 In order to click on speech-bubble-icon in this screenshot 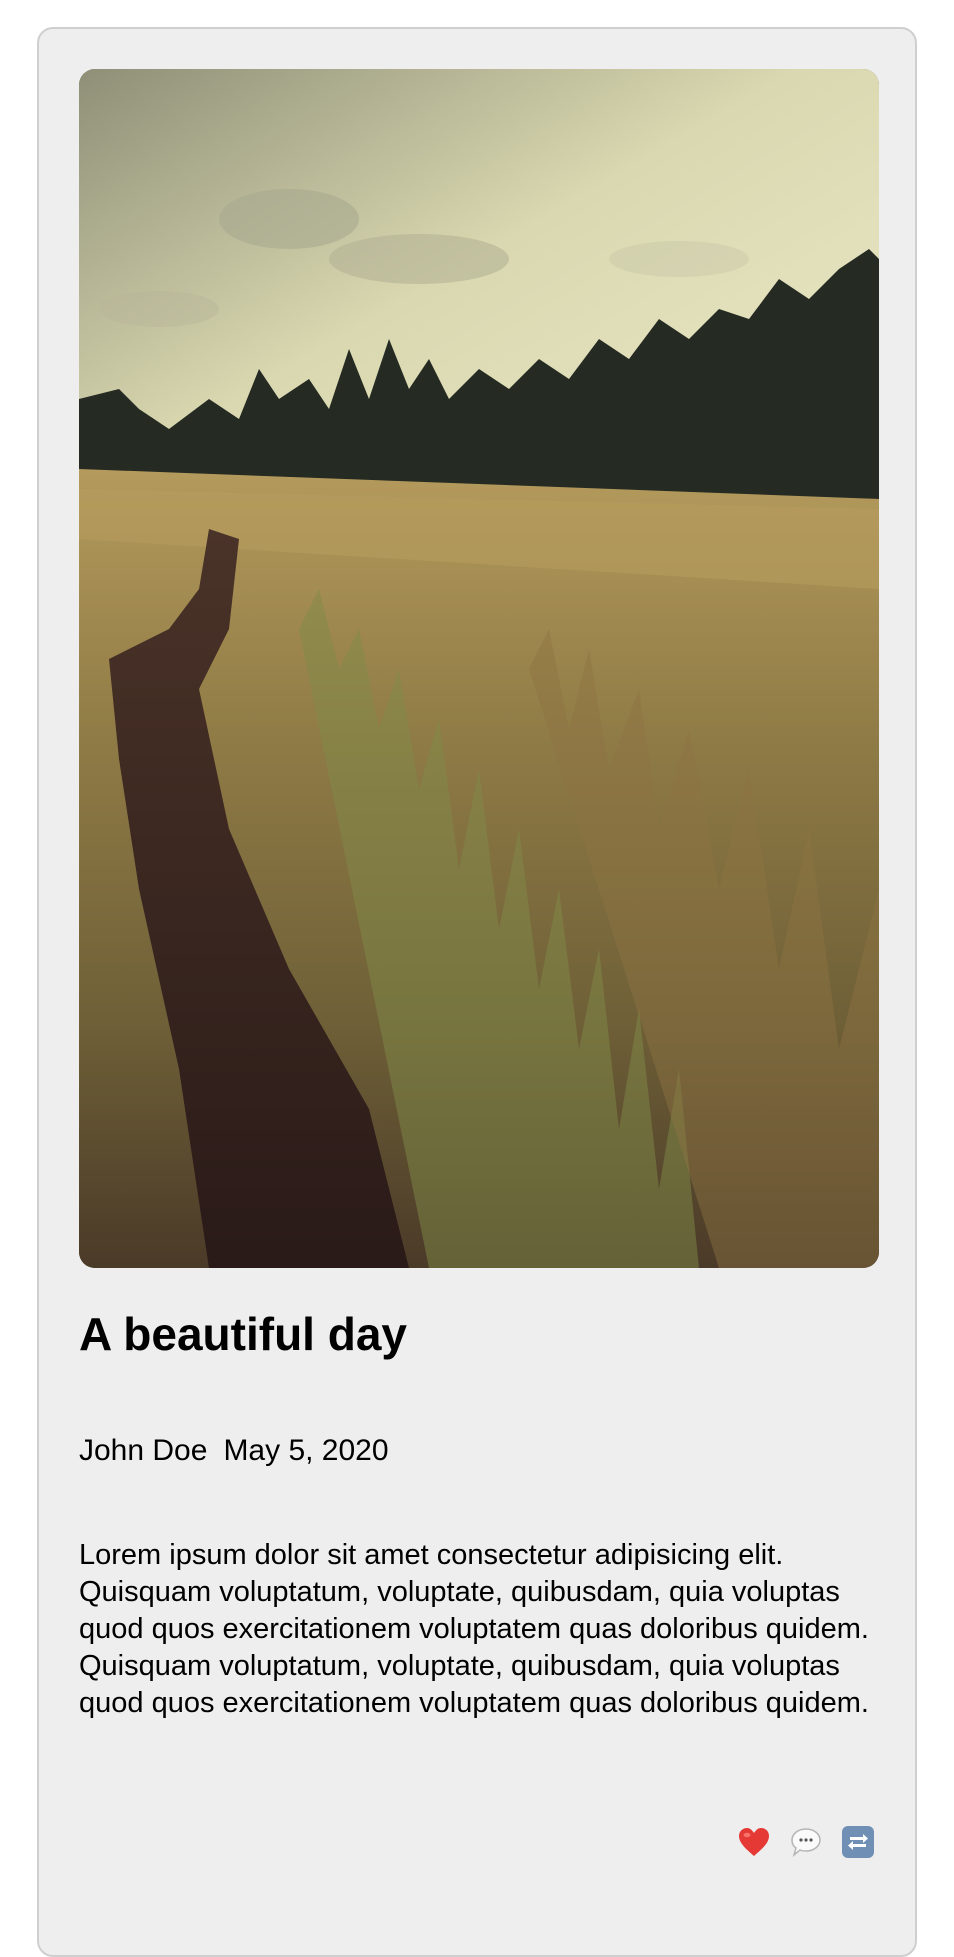, I will do `click(806, 1842)`.